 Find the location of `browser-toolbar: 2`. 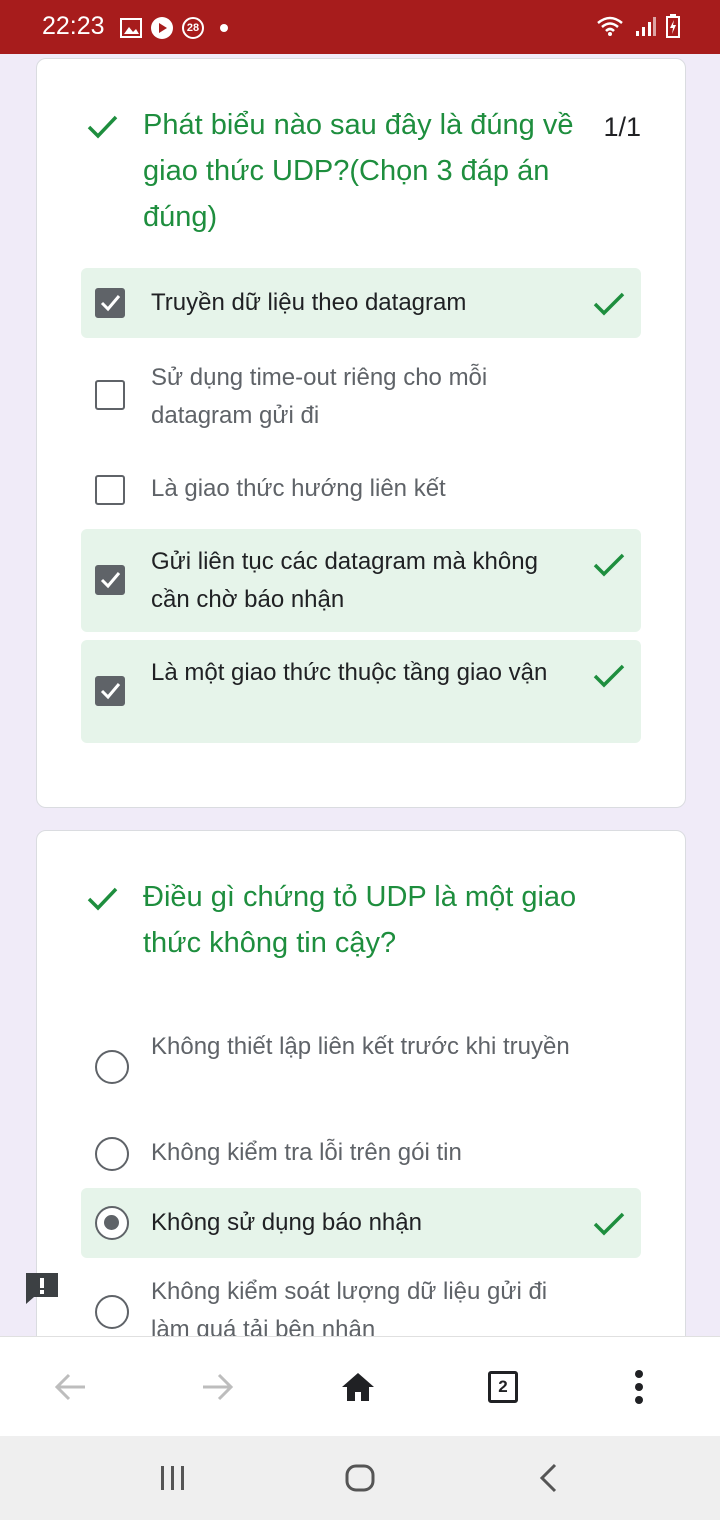

browser-toolbar: 2 is located at coordinates (360, 1386).